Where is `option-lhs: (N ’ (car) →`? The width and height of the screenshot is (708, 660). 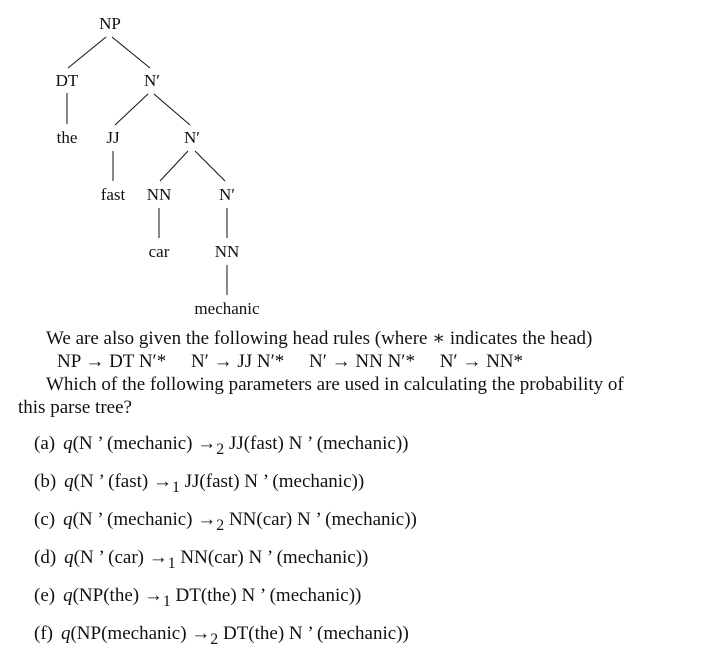 option-lhs: (N ’ (car) → is located at coordinates (120, 557).